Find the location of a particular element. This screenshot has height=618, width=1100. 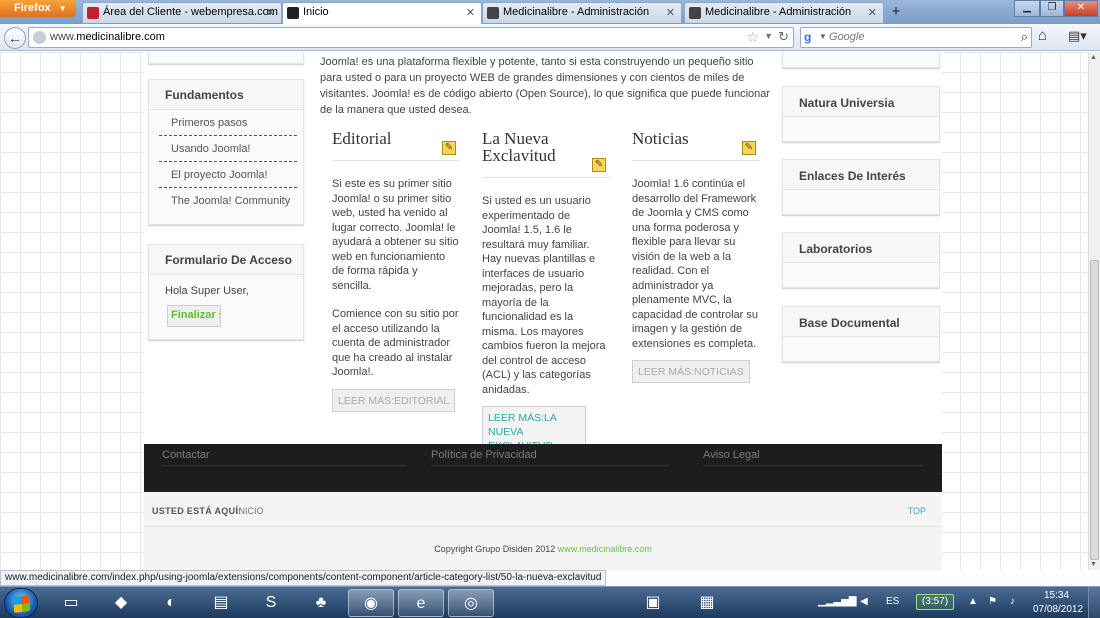

module-title: Fundamentos is located at coordinates (226, 95).